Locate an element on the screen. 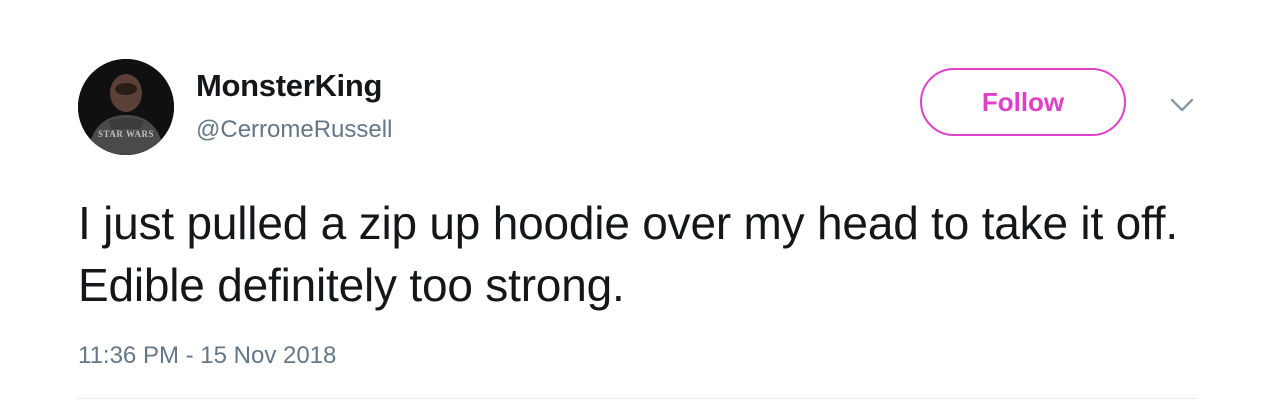 This screenshot has width=1274, height=400. chevron-down-icon is located at coordinates (1182, 105).